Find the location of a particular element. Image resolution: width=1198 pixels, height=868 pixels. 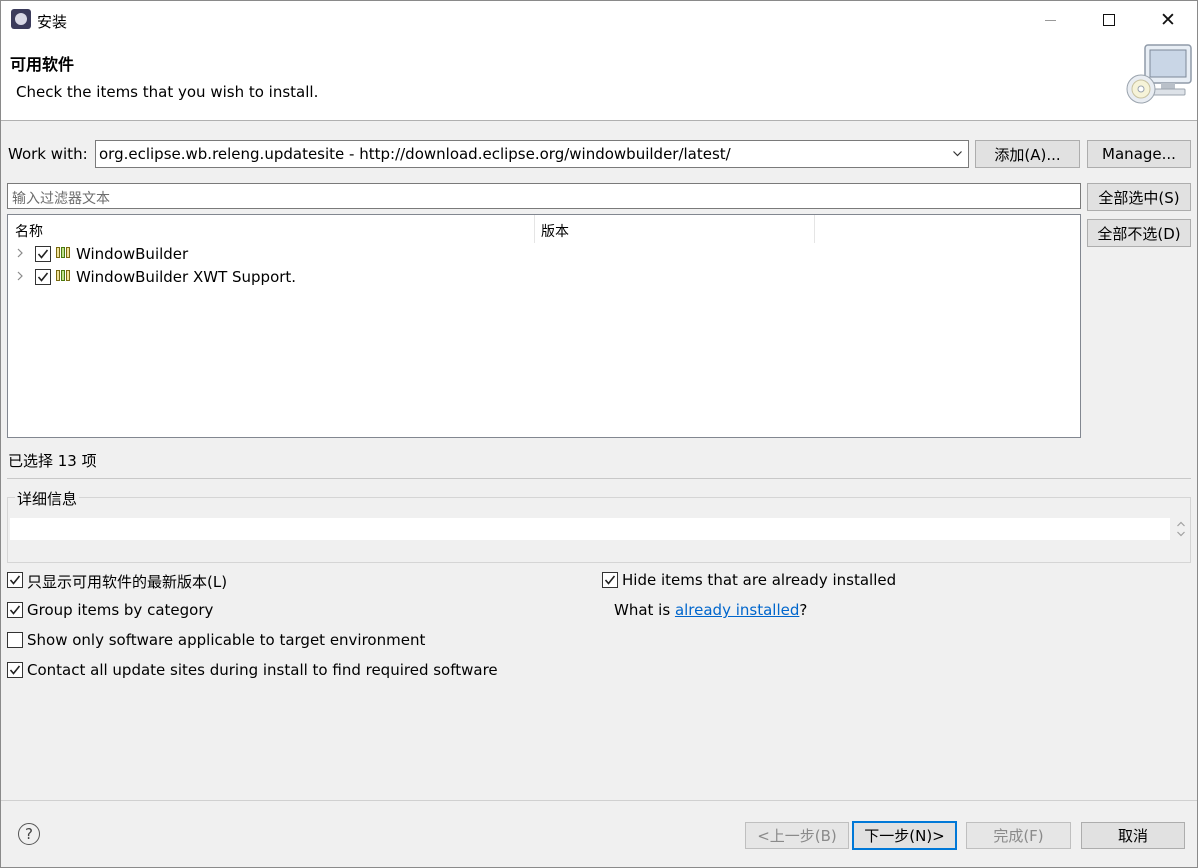

tree-row: WindowBuilder is located at coordinates (544, 254).